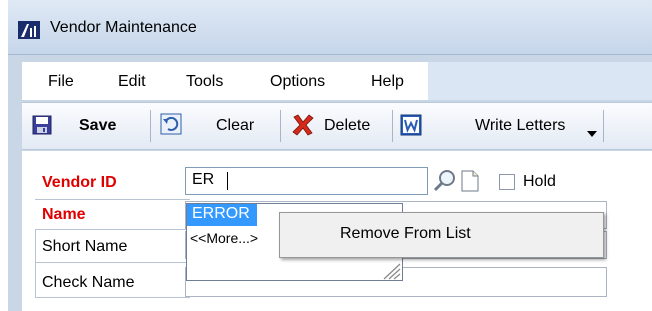 The height and width of the screenshot is (311, 652). What do you see at coordinates (64, 214) in the screenshot?
I see `name-label: Name` at bounding box center [64, 214].